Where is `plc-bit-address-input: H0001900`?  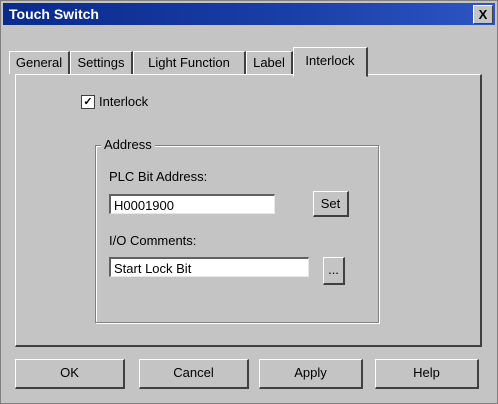 plc-bit-address-input: H0001900 is located at coordinates (192, 204).